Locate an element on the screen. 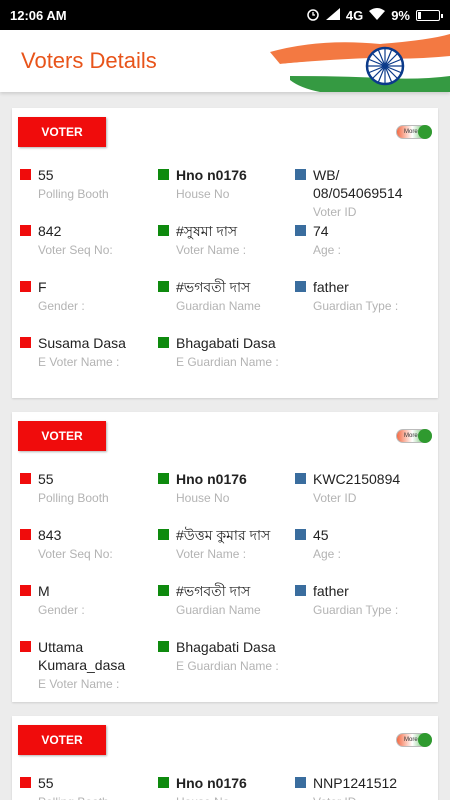 The height and width of the screenshot is (800, 450). voter-field: Susama Dasa E Voter Name : is located at coordinates (87, 362).